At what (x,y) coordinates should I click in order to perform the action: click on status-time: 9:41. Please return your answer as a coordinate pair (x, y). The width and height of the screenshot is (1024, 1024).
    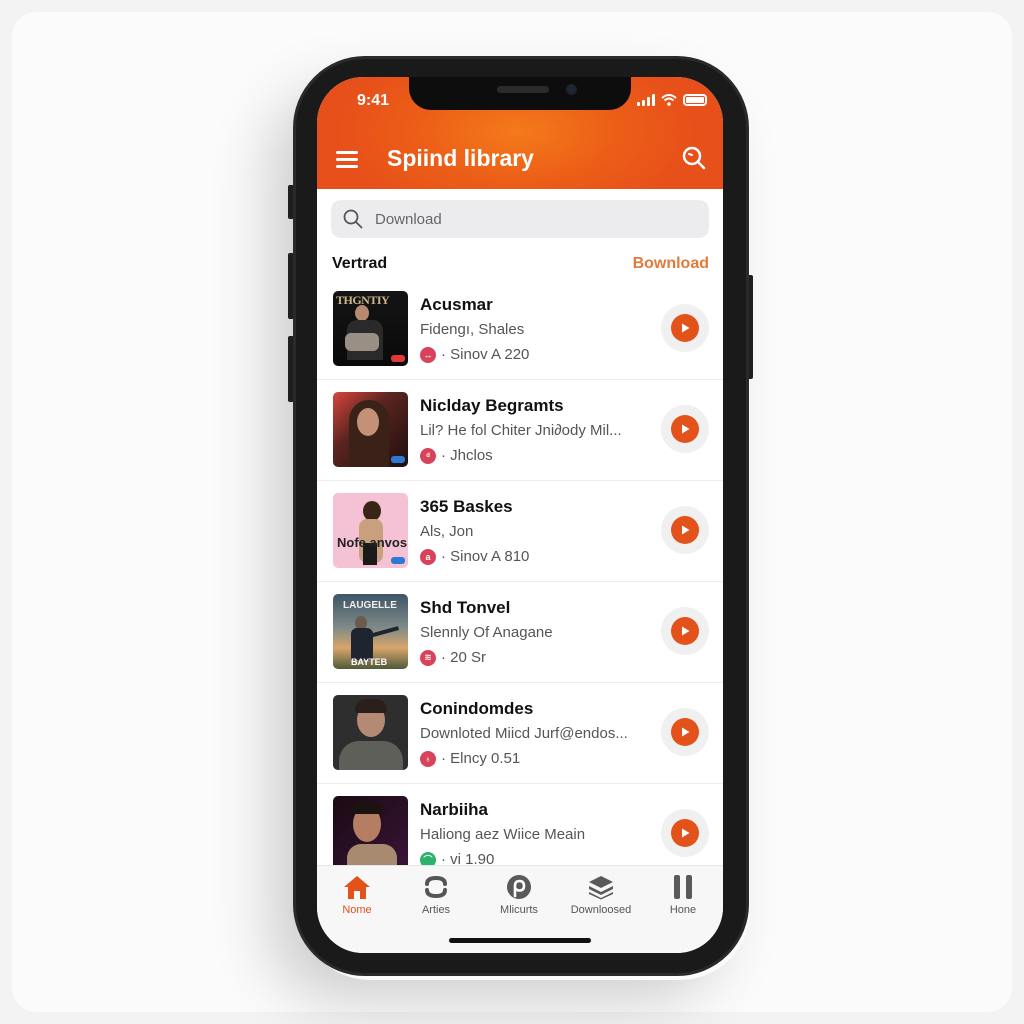
    Looking at the image, I should click on (373, 100).